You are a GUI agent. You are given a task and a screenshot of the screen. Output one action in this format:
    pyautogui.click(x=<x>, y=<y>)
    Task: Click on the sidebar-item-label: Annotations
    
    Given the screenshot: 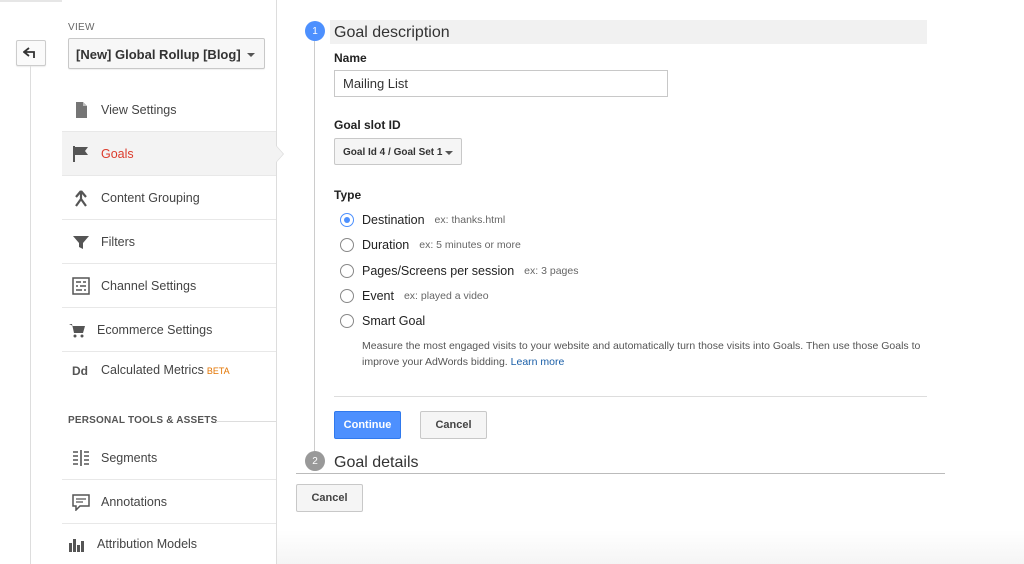 What is the action you would take?
    pyautogui.click(x=134, y=502)
    